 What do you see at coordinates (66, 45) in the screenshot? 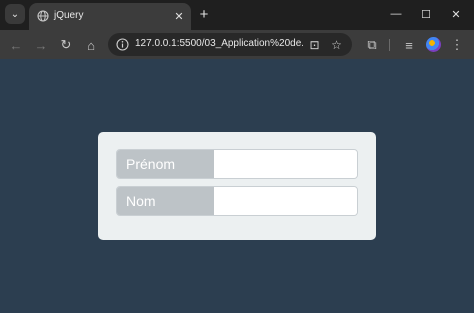
I see `reload-icon: ↻` at bounding box center [66, 45].